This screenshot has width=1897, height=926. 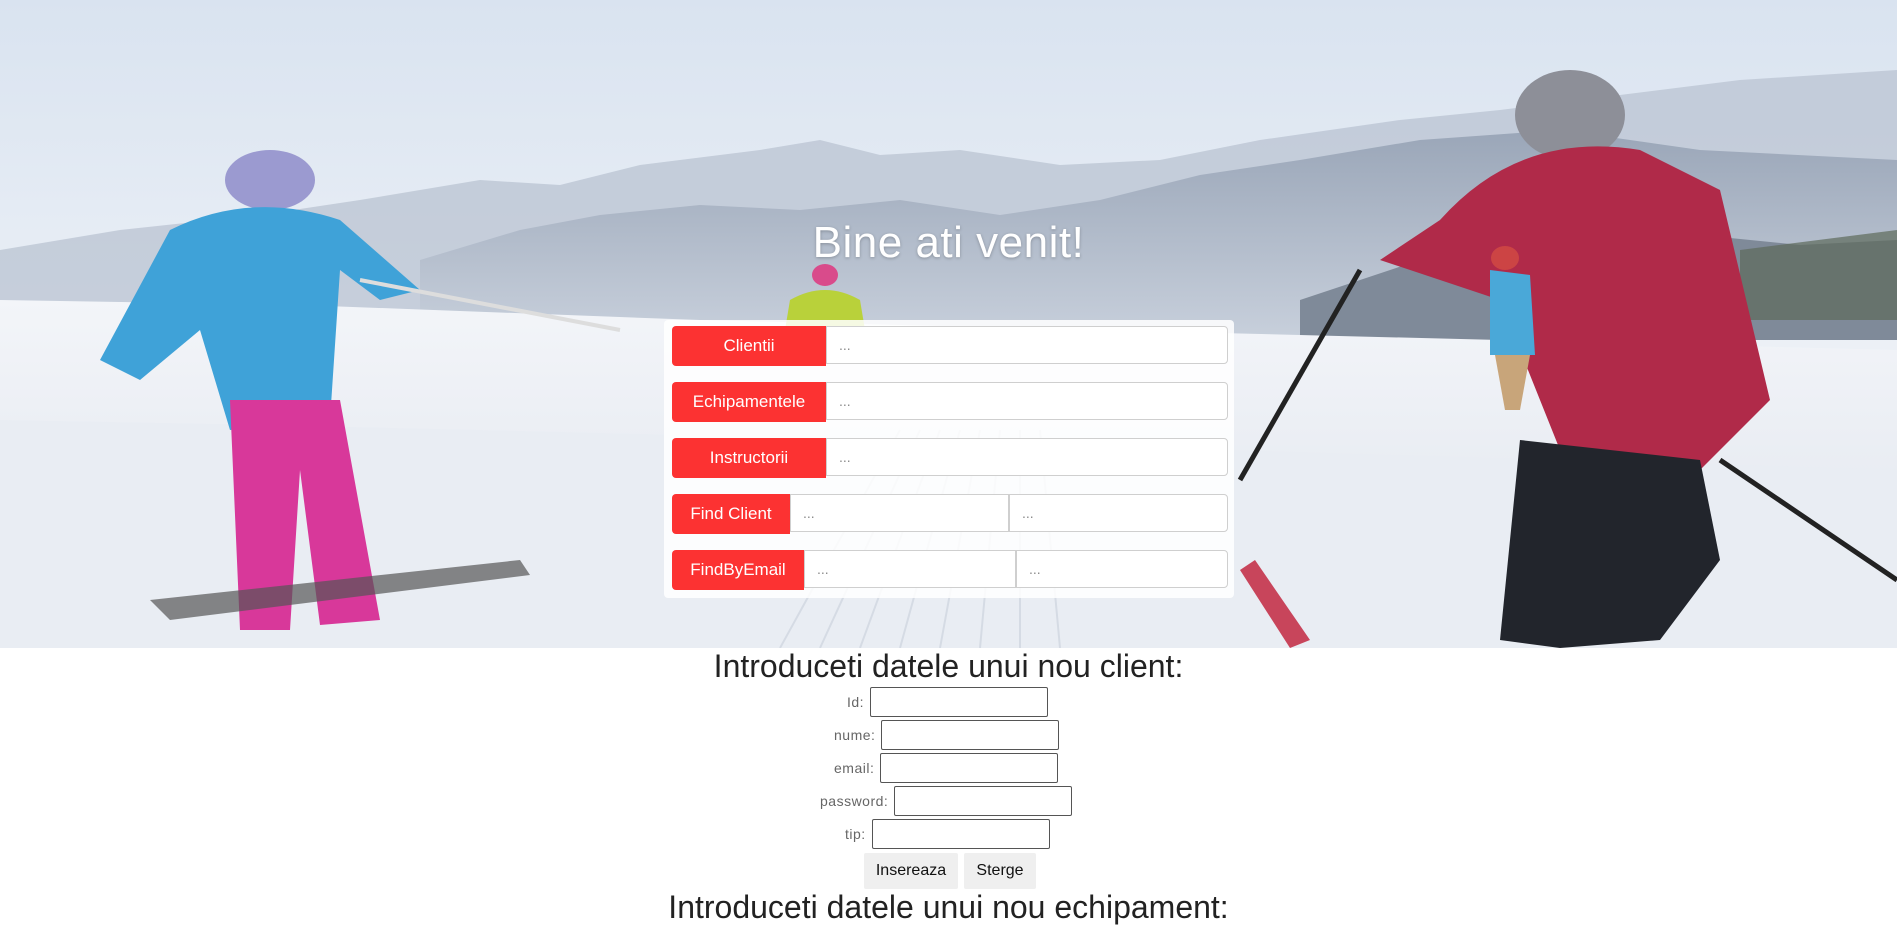 I want to click on find-by-email-input, so click(x=910, y=569).